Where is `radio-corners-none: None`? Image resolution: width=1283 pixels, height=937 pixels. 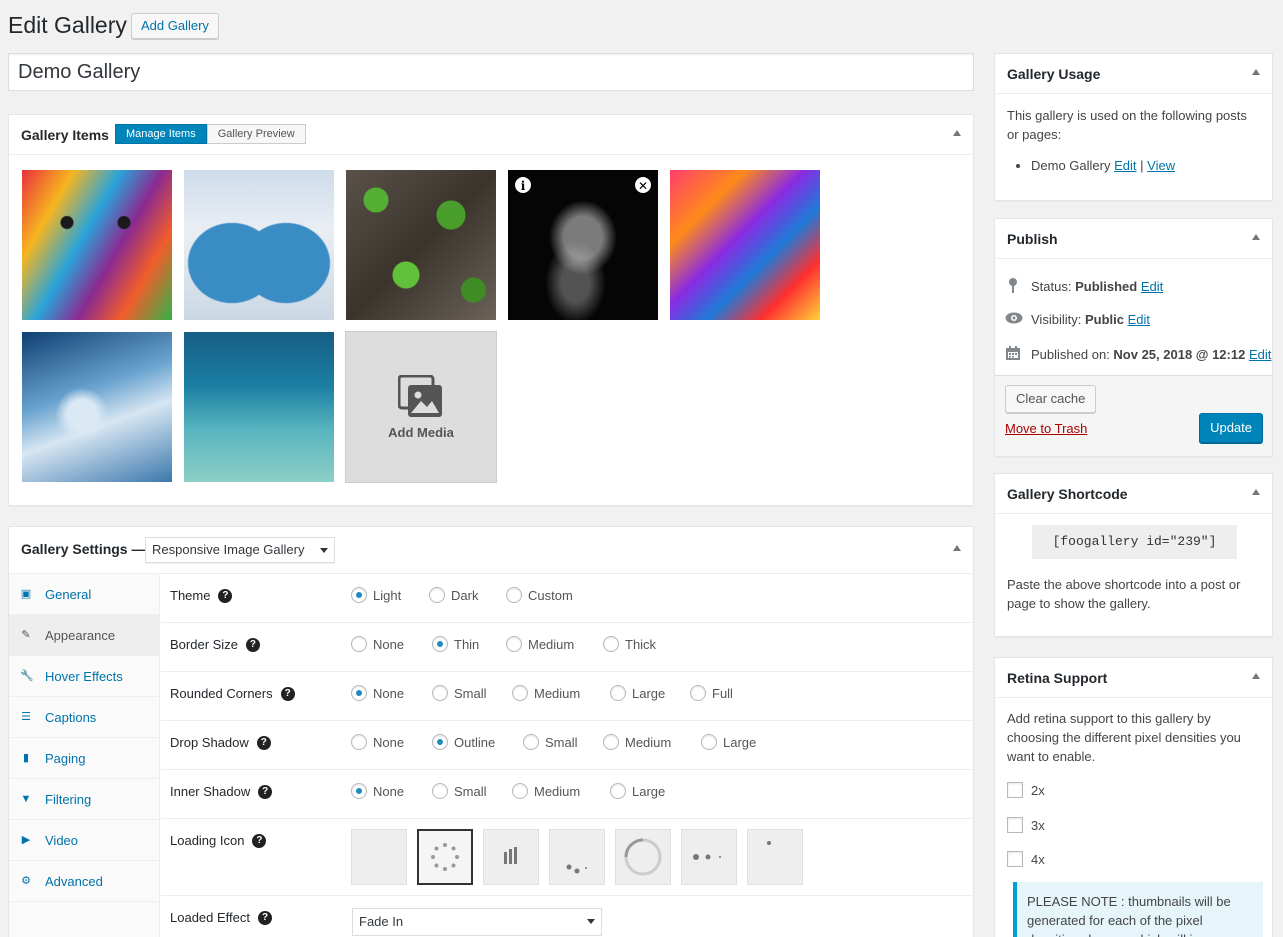 radio-corners-none: None is located at coordinates (377, 693).